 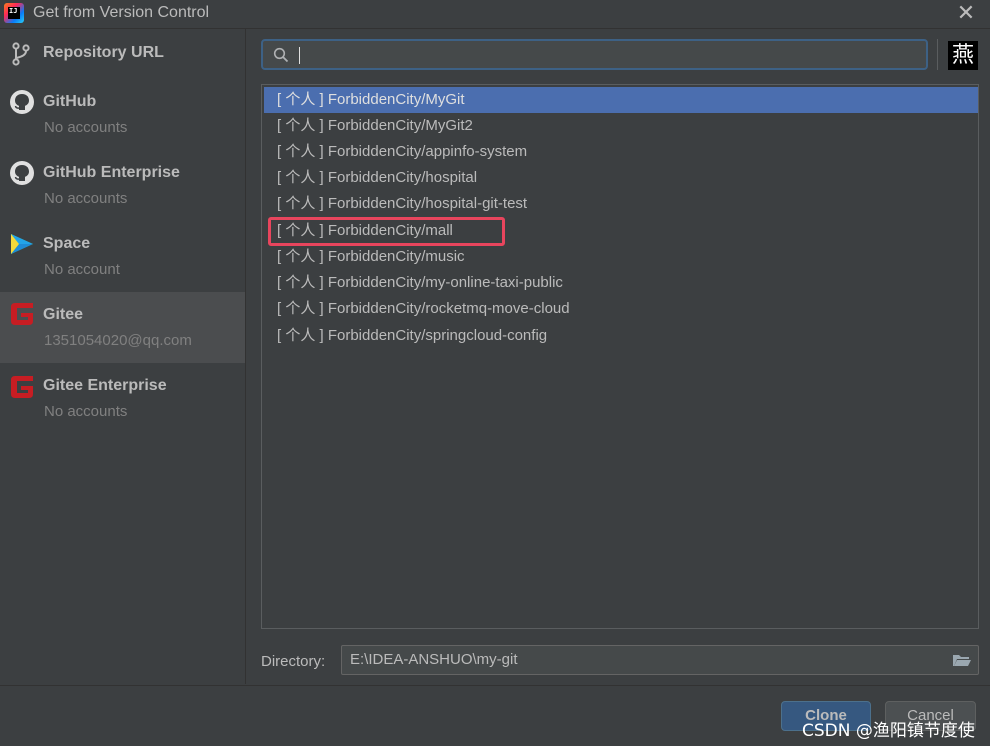 I want to click on directory-value: E:\IDEA-ANSHUO\my-git, so click(x=434, y=659).